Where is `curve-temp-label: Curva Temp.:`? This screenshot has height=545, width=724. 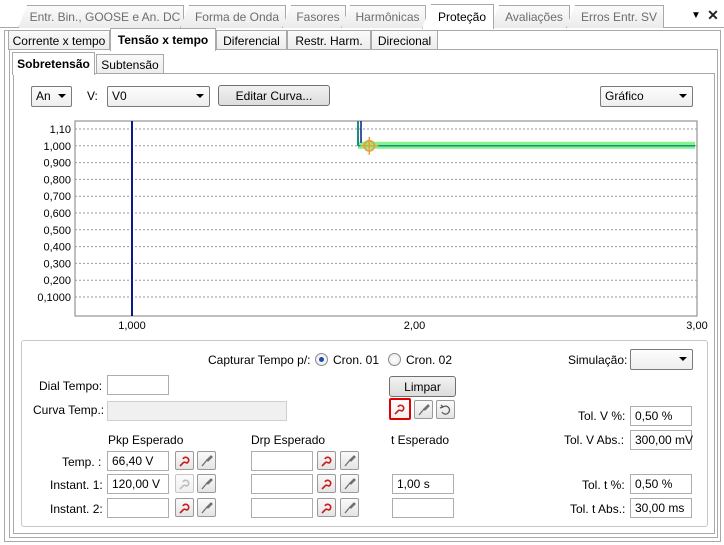
curve-temp-label: Curva Temp.: is located at coordinates (69, 410).